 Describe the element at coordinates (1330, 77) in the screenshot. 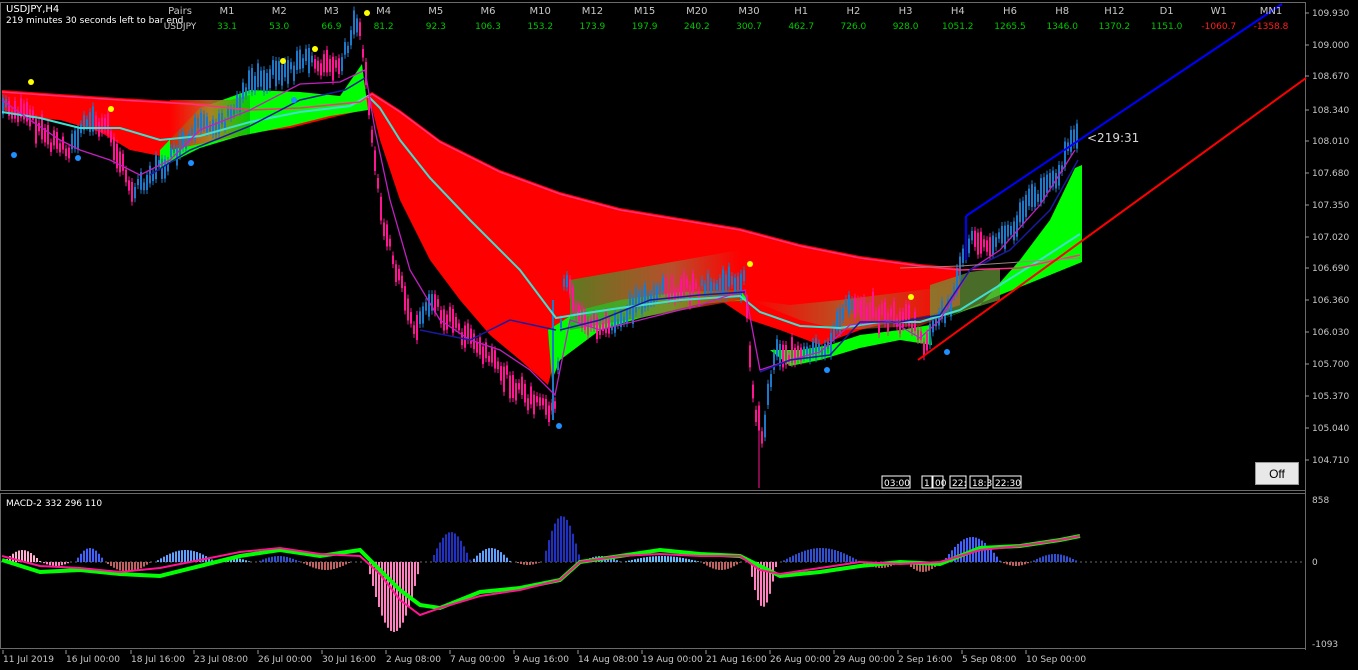

I see `price-tick: 108.670` at that location.